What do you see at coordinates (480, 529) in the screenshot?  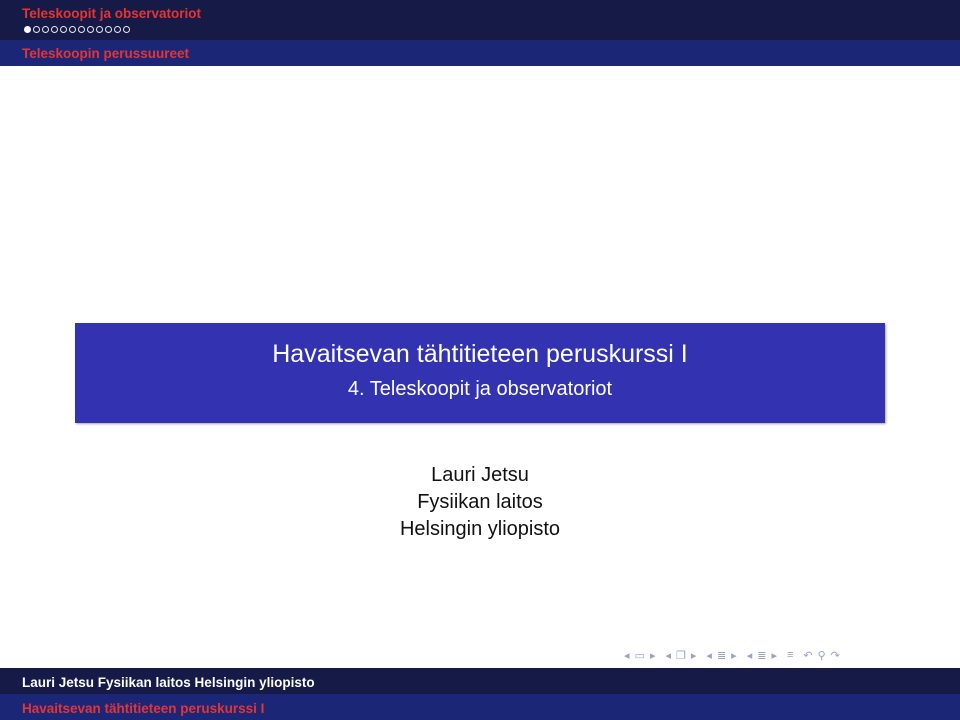 I see `author-university: Helsingin yliopisto` at bounding box center [480, 529].